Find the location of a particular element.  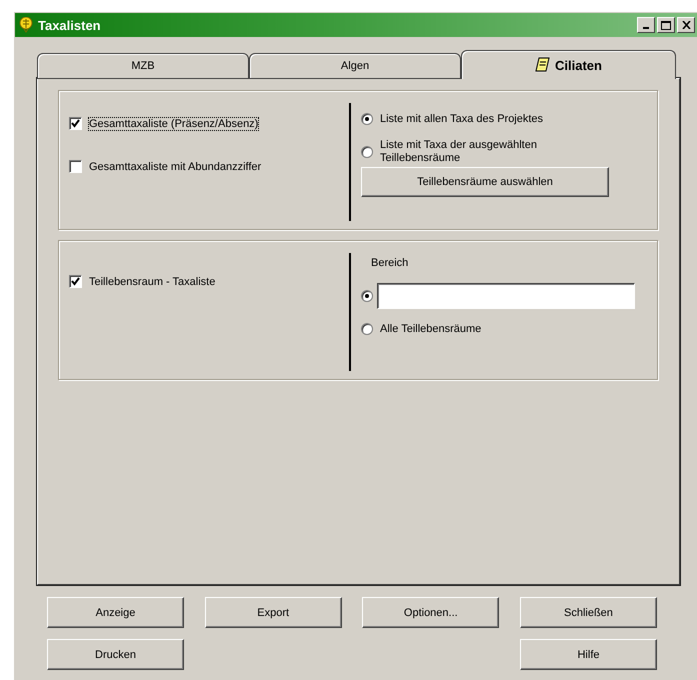

tab: MZB is located at coordinates (143, 66).